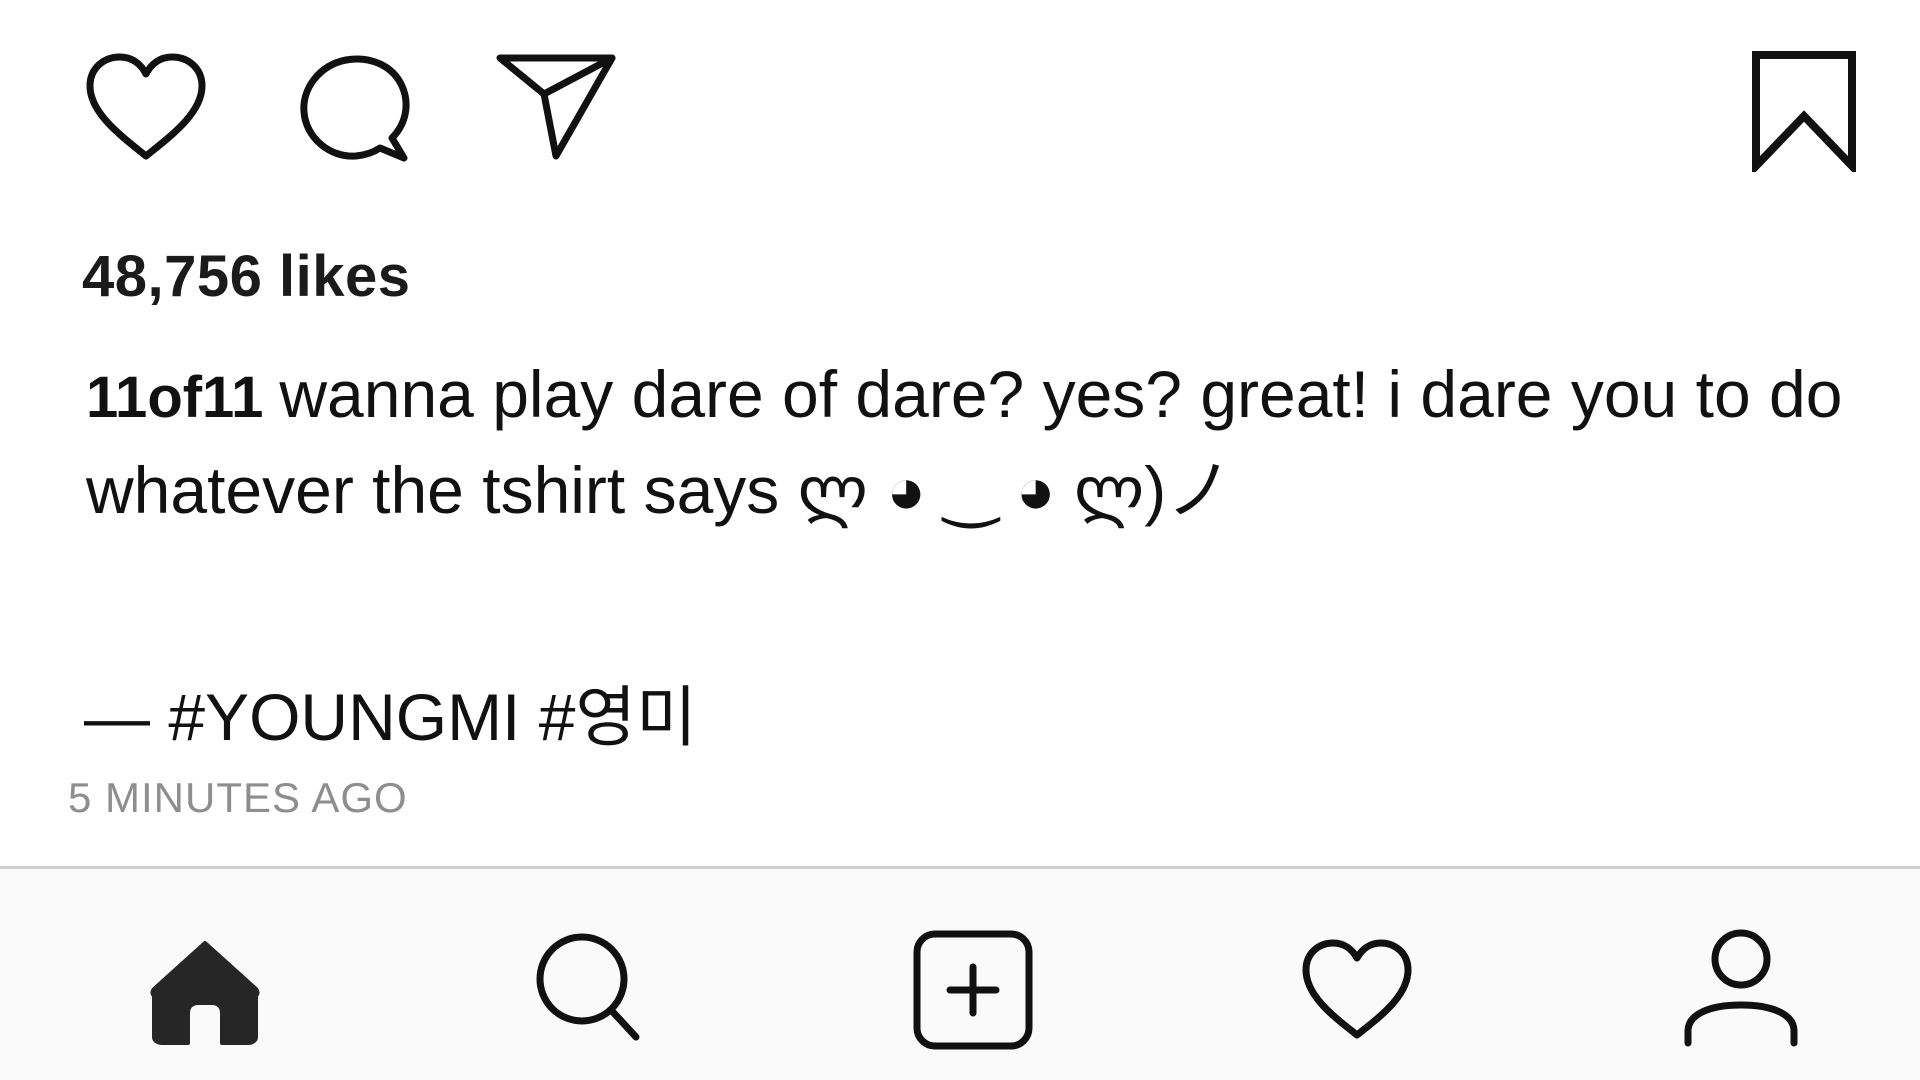  Describe the element at coordinates (556, 108) in the screenshot. I see `share-paper-plane-icon` at that location.